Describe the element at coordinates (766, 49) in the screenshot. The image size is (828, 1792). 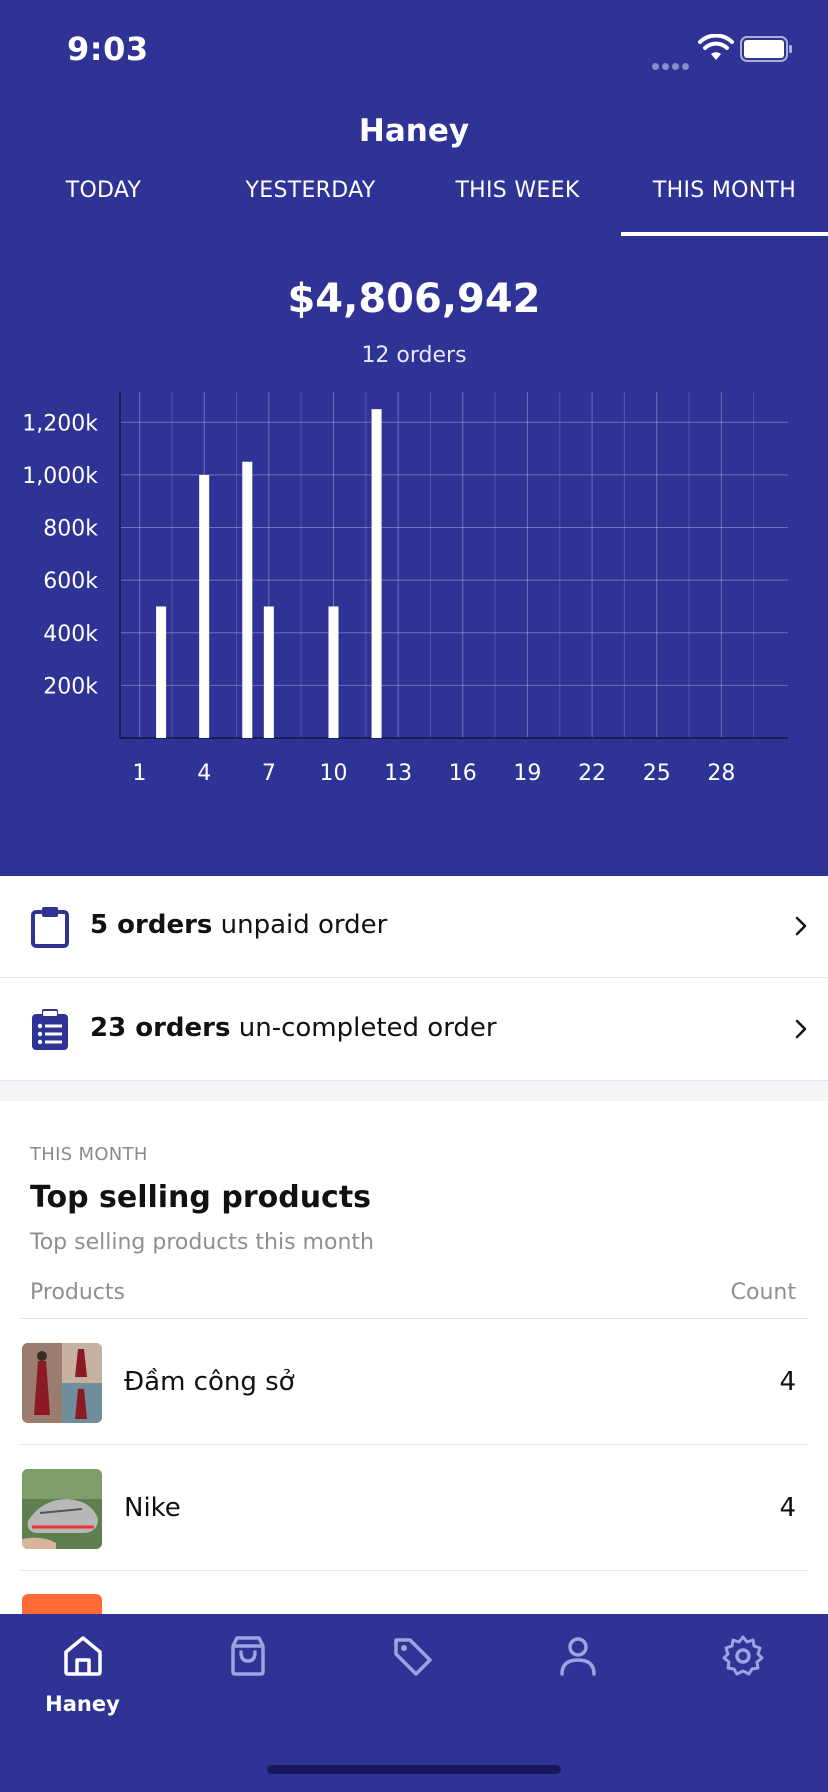
I see `battery-icon` at that location.